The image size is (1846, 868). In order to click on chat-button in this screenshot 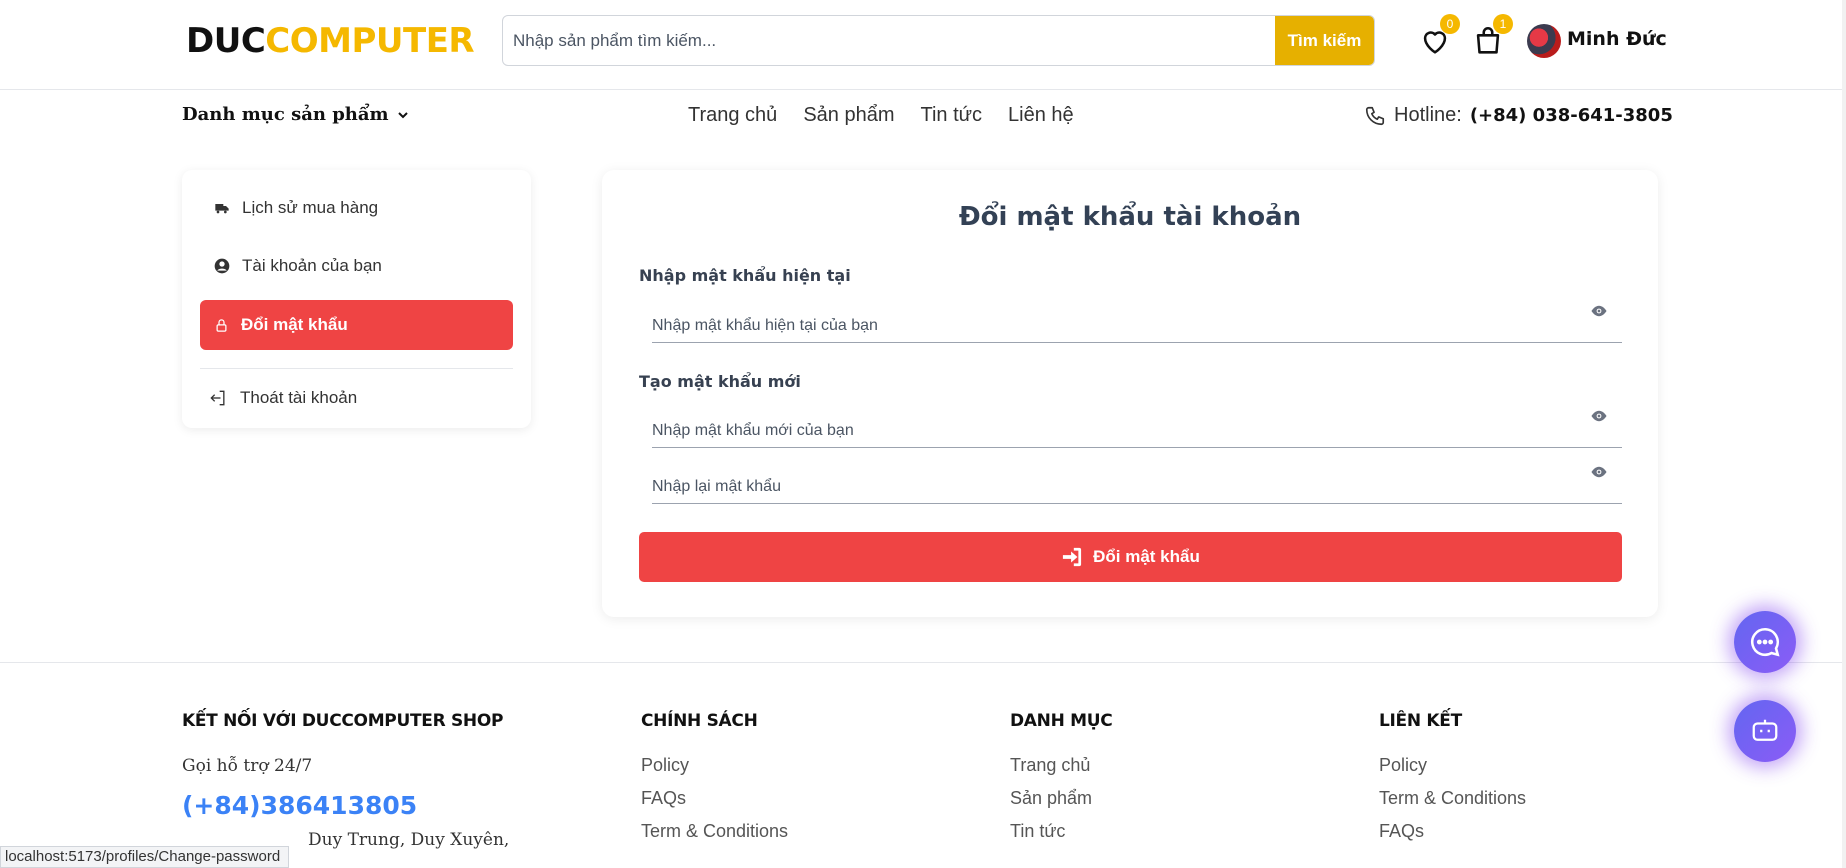, I will do `click(1765, 642)`.